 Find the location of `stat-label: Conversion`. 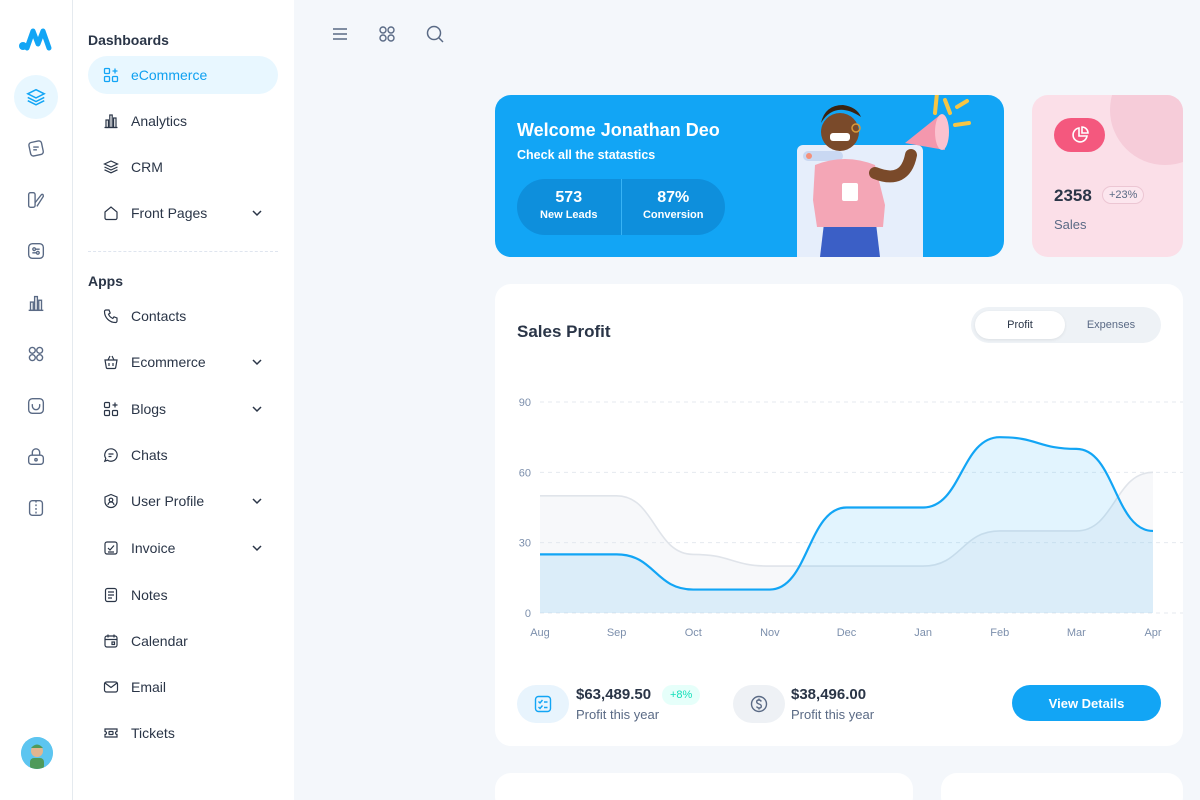

stat-label: Conversion is located at coordinates (673, 215).